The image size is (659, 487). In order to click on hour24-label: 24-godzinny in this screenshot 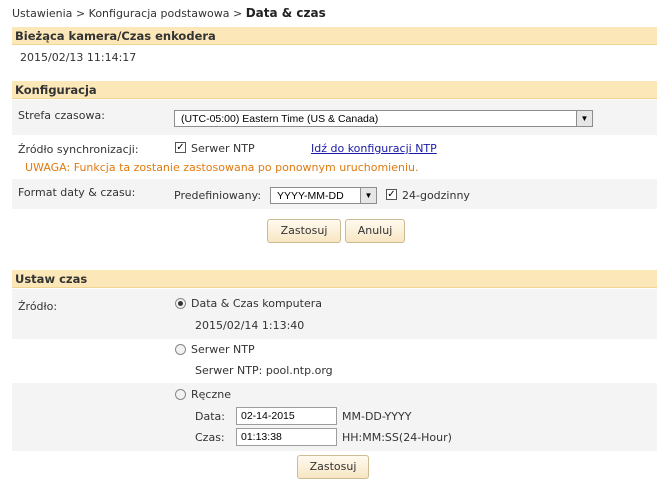, I will do `click(436, 195)`.